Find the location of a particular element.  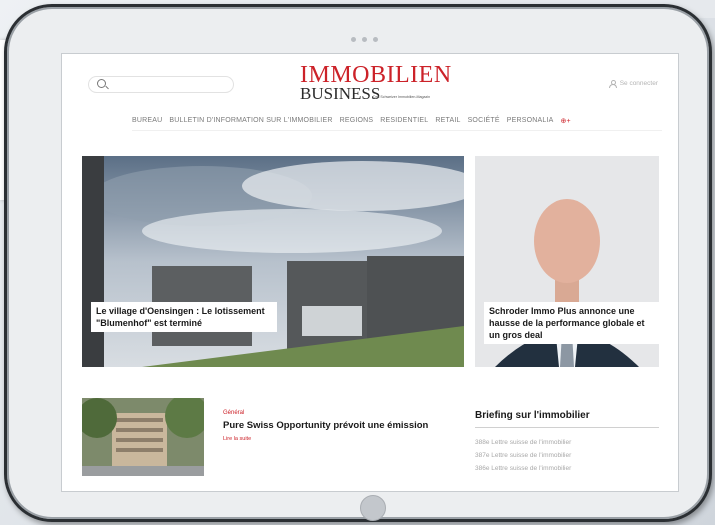

briefing-heading: Briefing sur l'immobilier is located at coordinates (567, 419).